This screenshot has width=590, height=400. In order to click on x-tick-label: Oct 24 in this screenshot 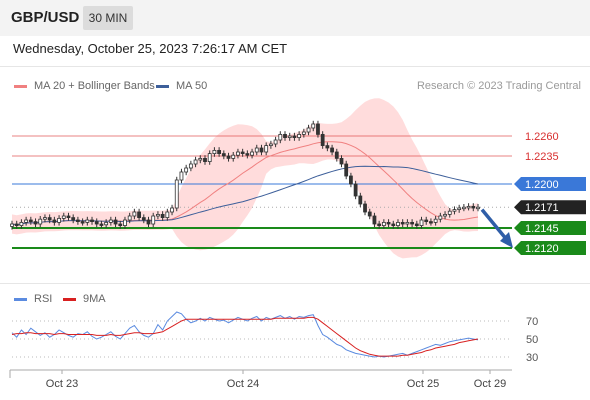, I will do `click(243, 384)`.